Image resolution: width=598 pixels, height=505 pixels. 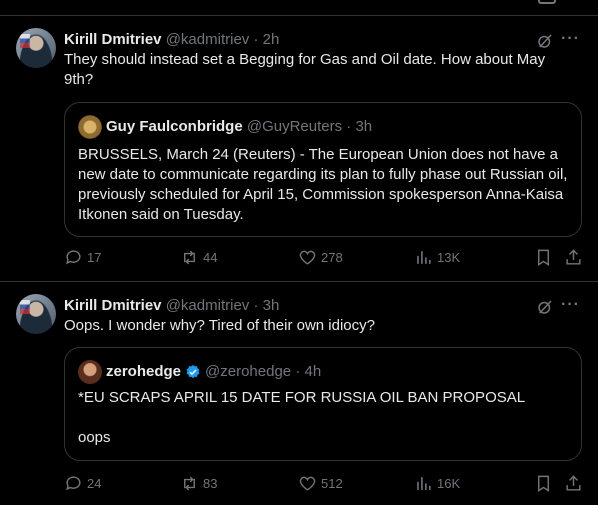 What do you see at coordinates (193, 372) in the screenshot?
I see `verified-badge-icon` at bounding box center [193, 372].